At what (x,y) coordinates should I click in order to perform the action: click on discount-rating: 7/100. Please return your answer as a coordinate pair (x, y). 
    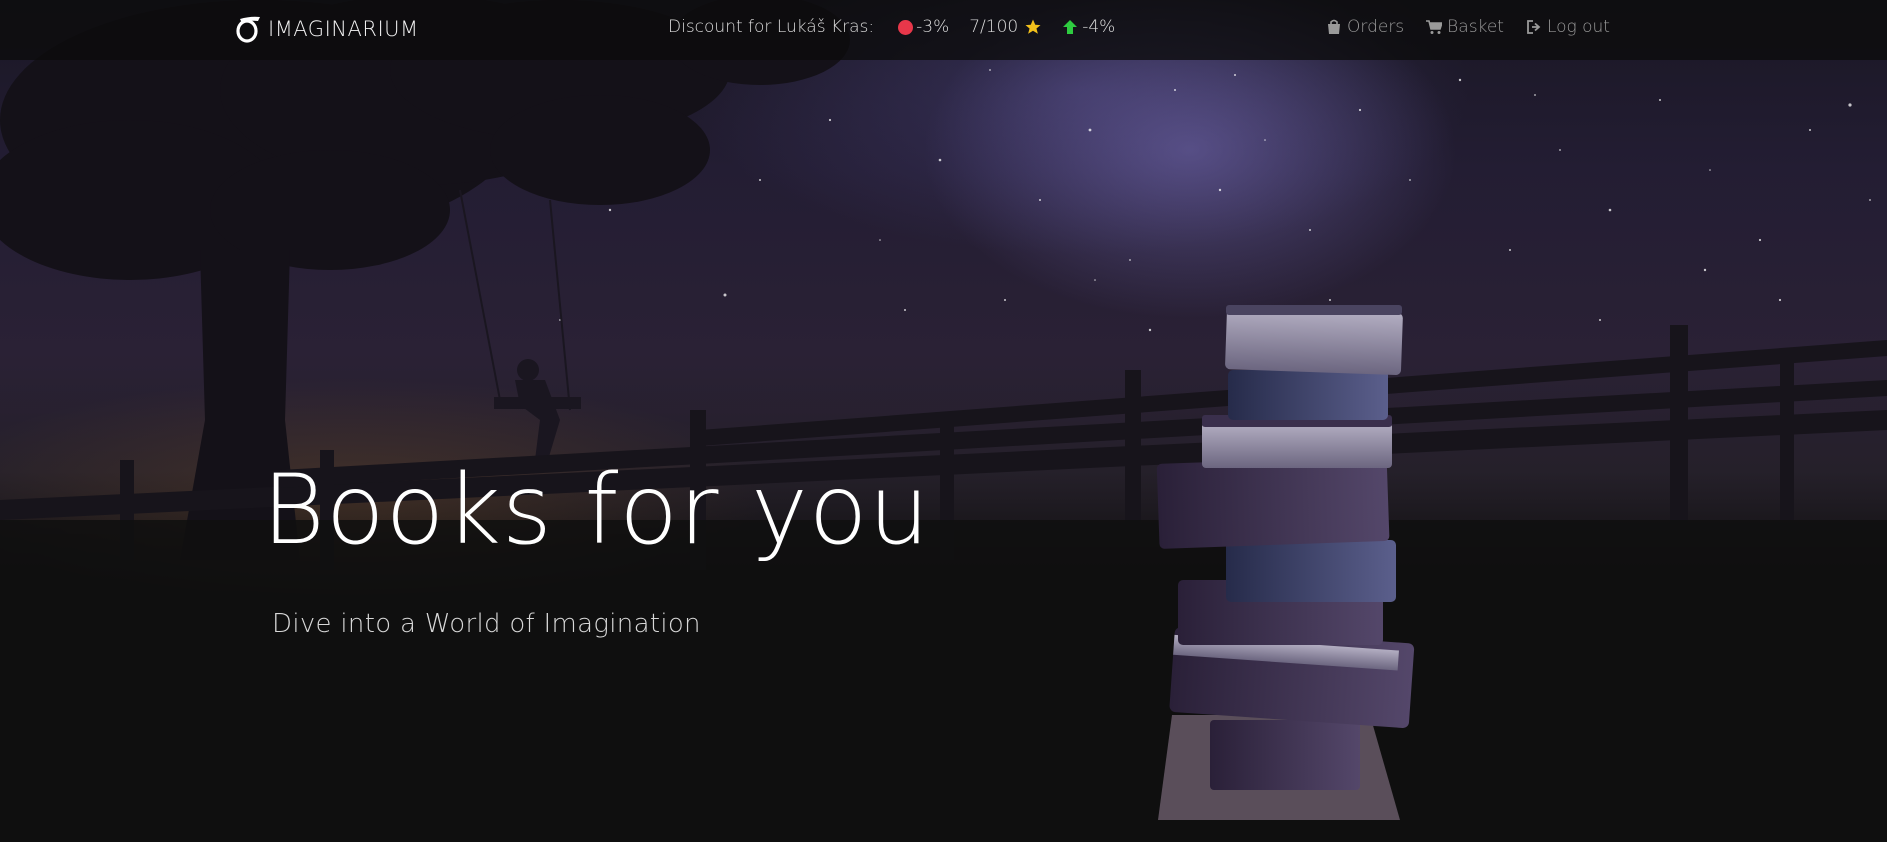
    Looking at the image, I should click on (1005, 27).